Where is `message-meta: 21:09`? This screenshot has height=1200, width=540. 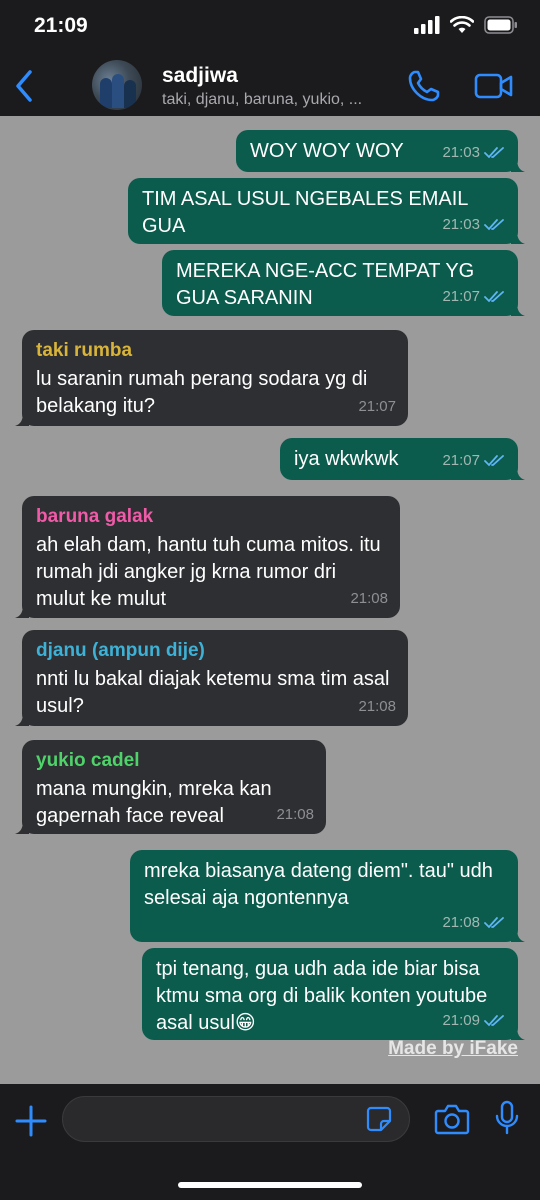 message-meta: 21:09 is located at coordinates (474, 1020).